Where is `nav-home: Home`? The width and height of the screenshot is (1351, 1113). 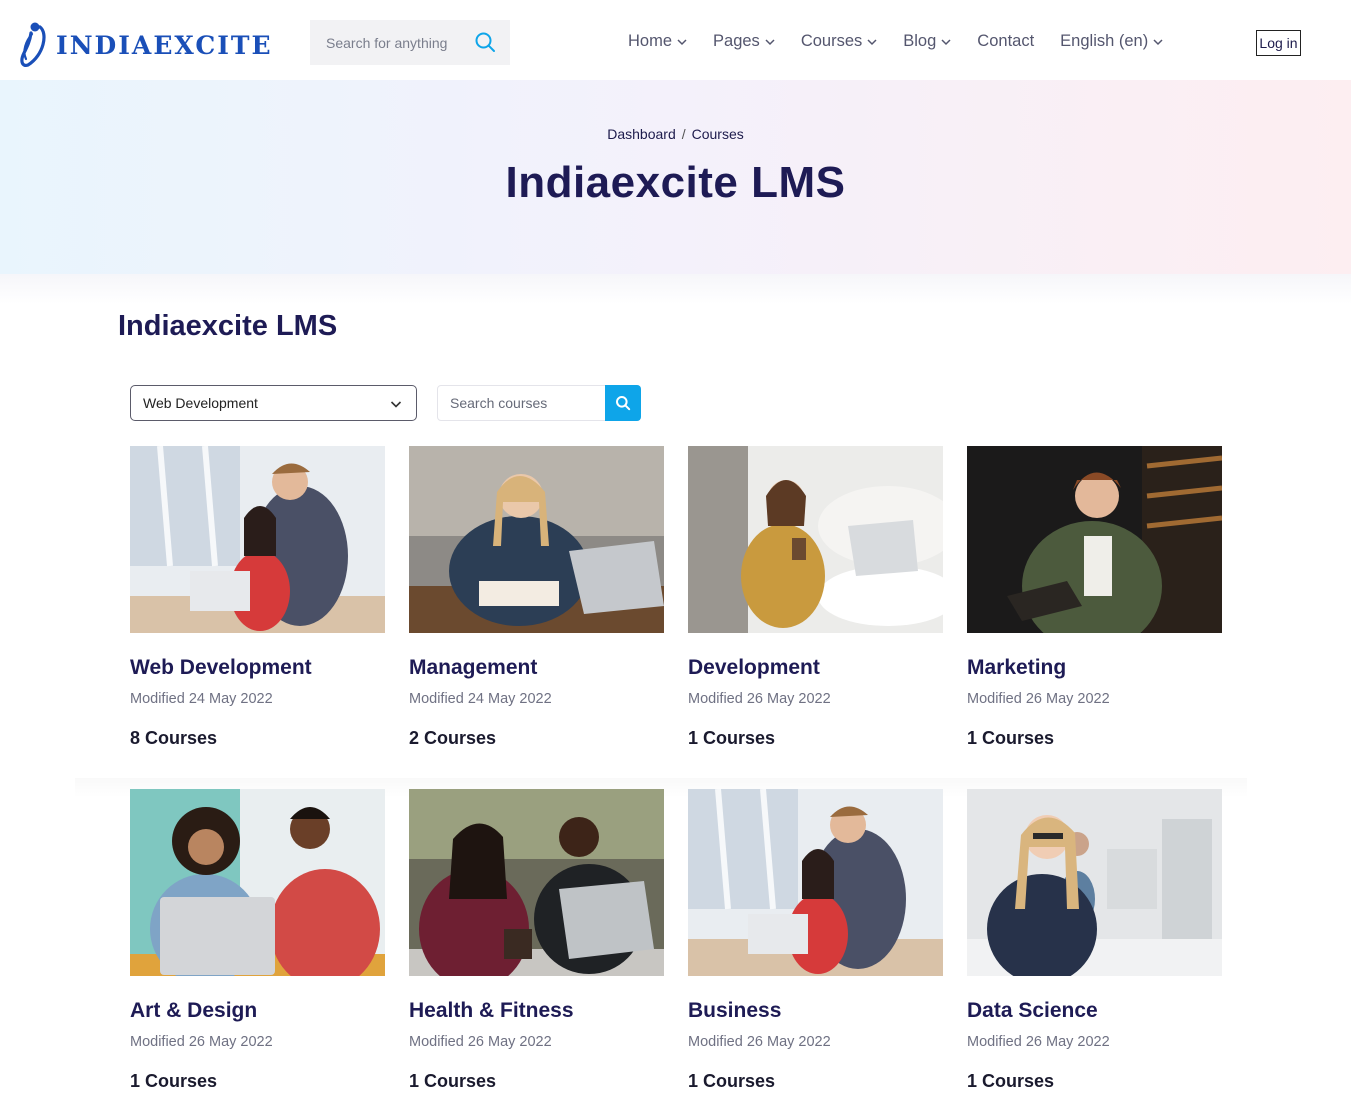
nav-home: Home is located at coordinates (657, 41).